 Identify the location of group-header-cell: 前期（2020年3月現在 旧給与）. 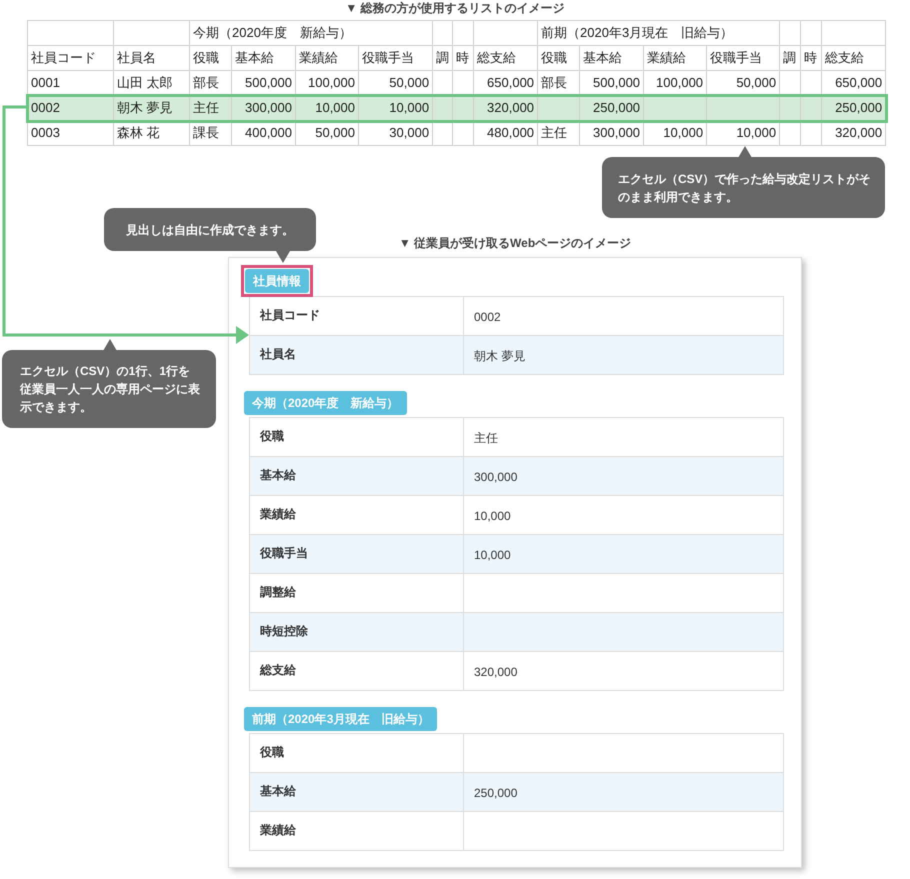
(659, 33).